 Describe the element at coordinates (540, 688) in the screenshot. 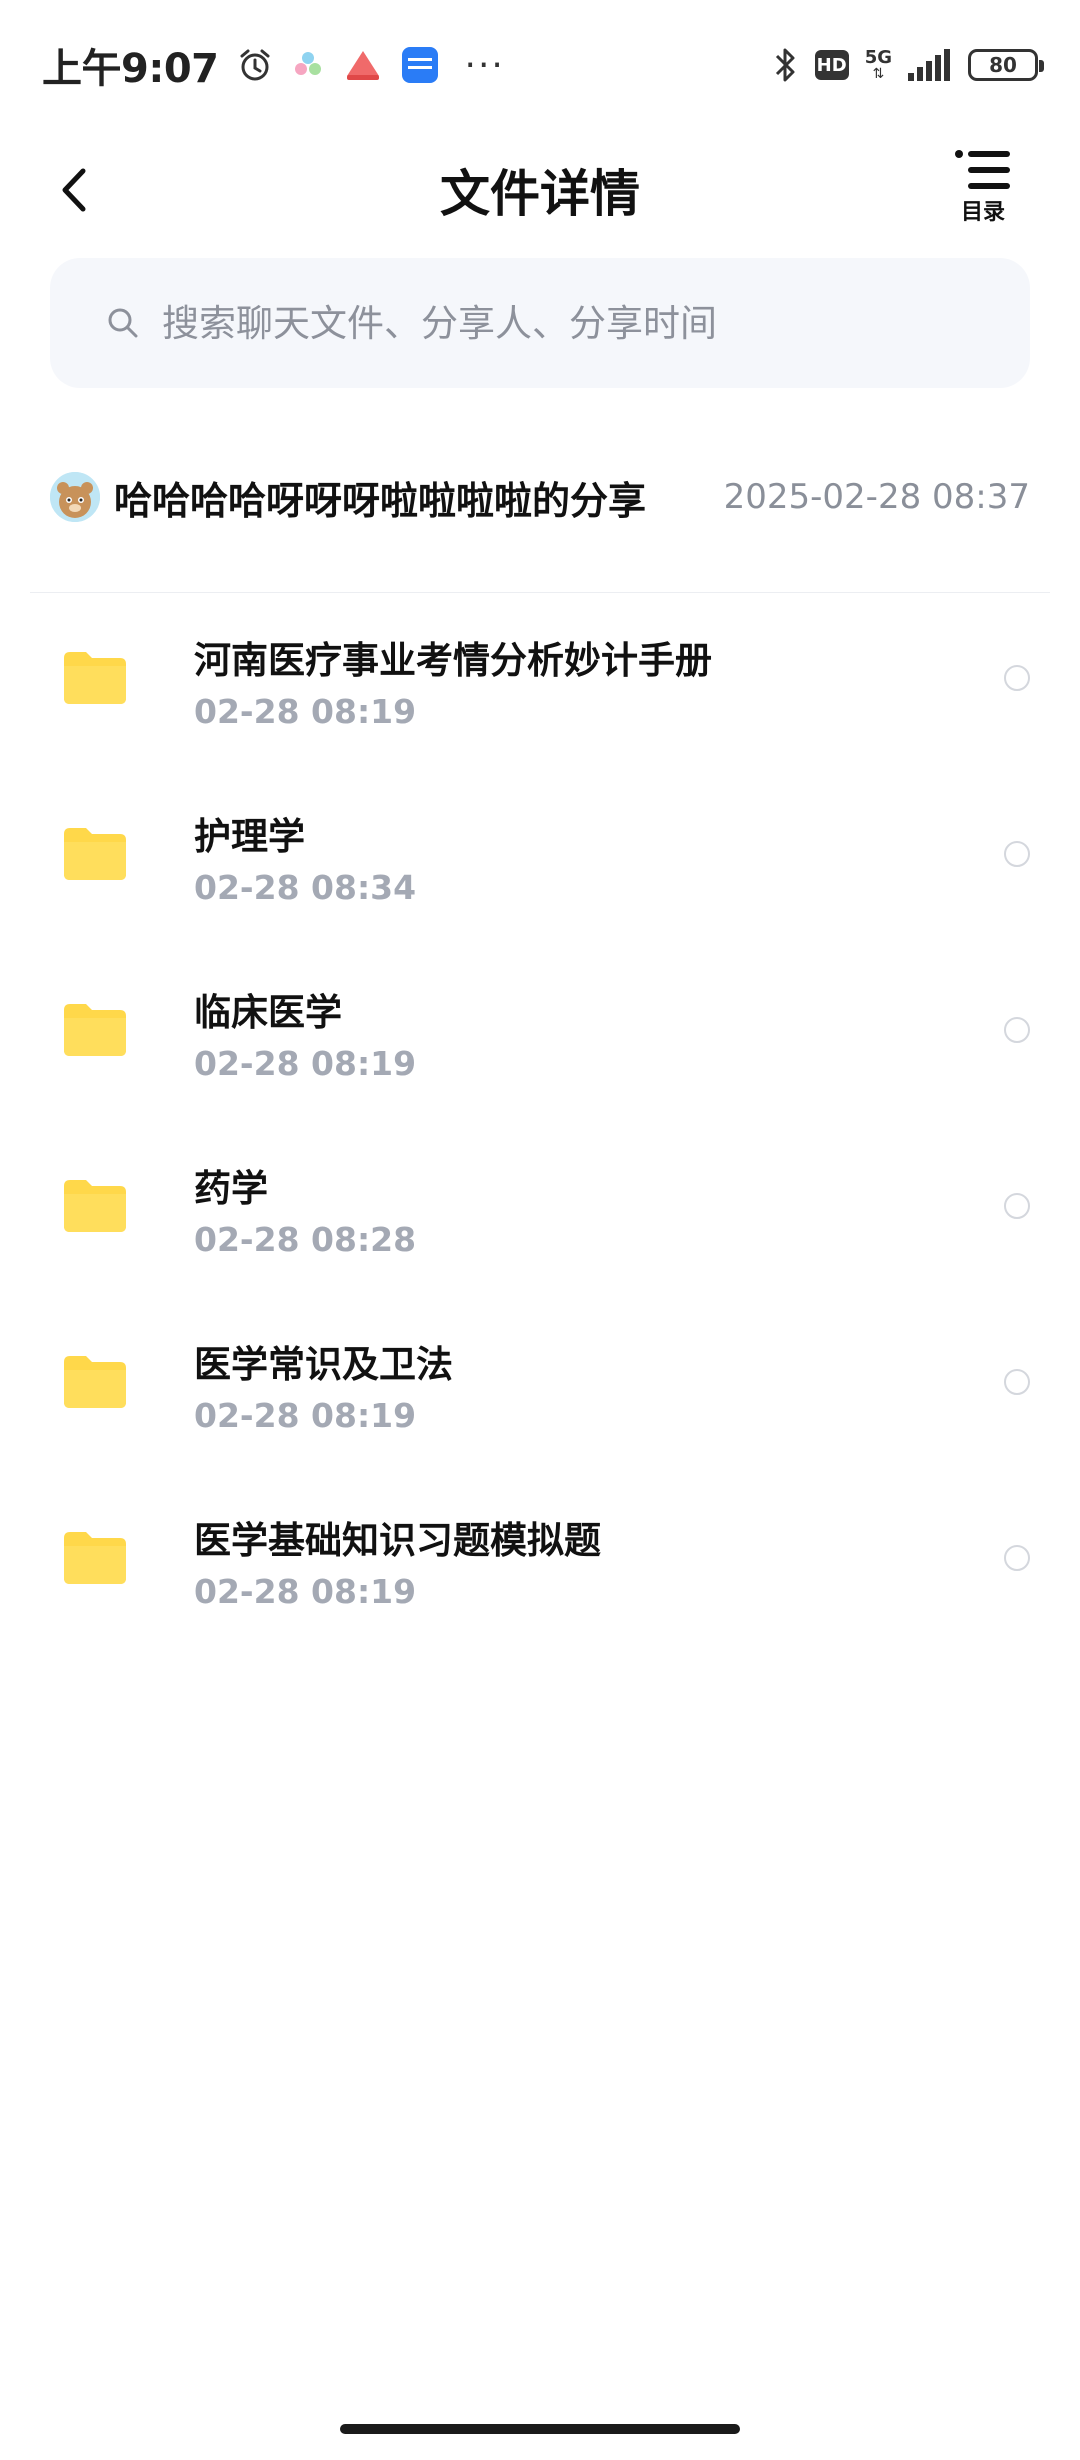

I see `file-row: 河南医疗事业考情分析妙计手册 02-28 08:19` at that location.